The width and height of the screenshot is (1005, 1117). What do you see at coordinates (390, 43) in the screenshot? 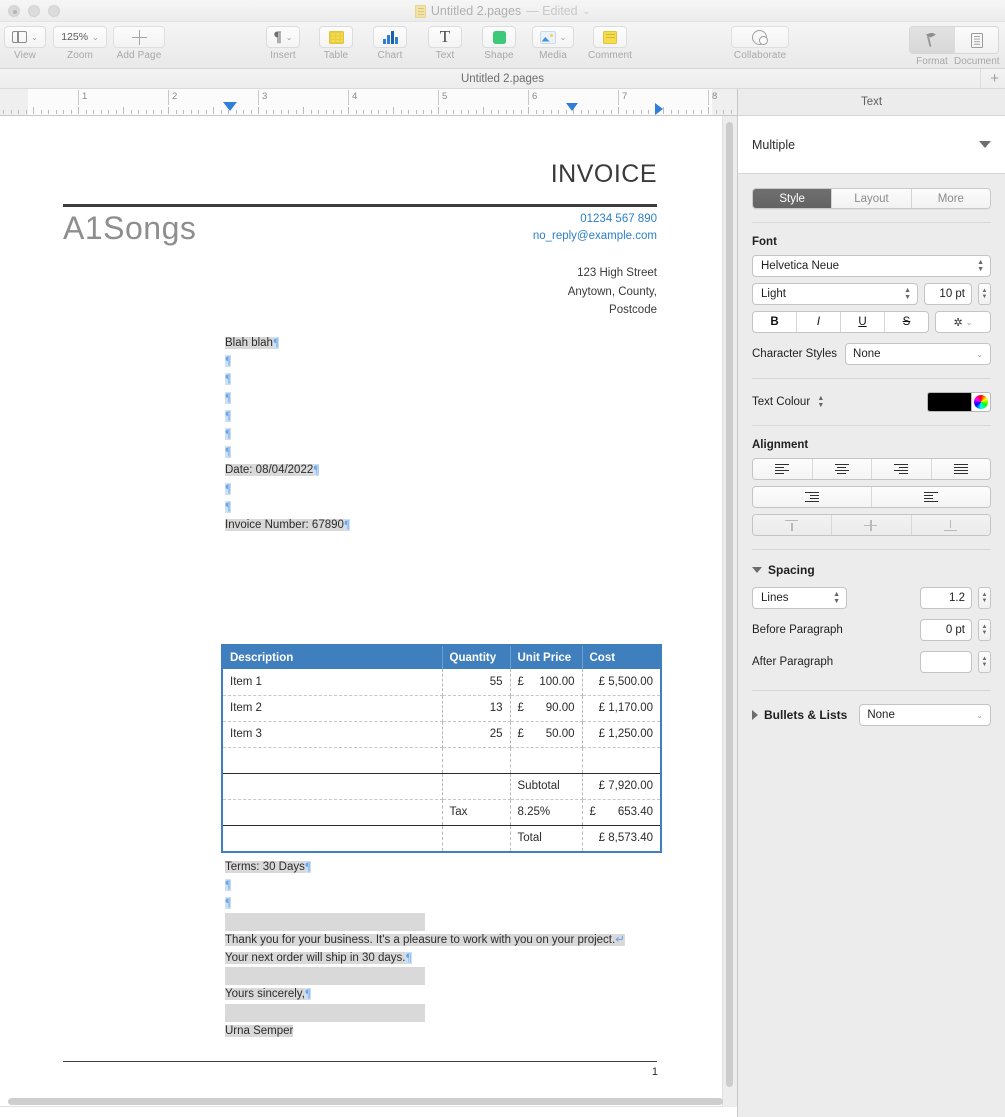
I see `toolbar-button-chart: Chart` at bounding box center [390, 43].